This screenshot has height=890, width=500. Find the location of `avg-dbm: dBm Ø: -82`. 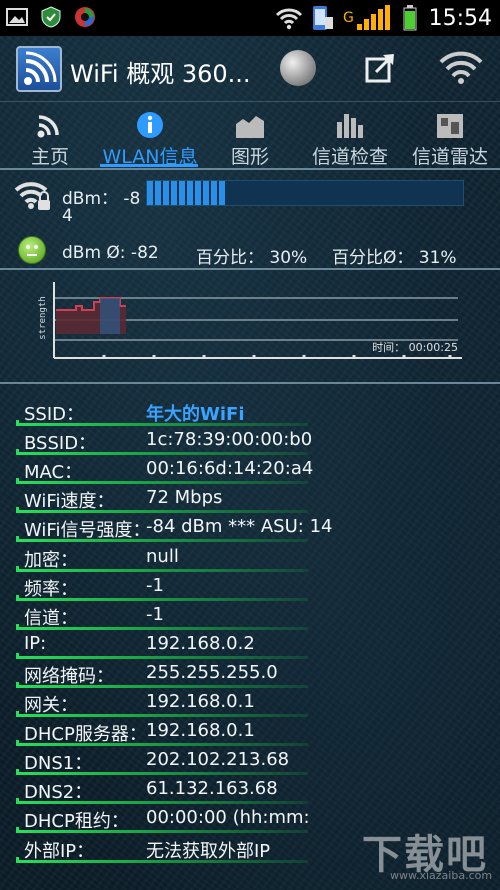

avg-dbm: dBm Ø: -82 is located at coordinates (110, 253).